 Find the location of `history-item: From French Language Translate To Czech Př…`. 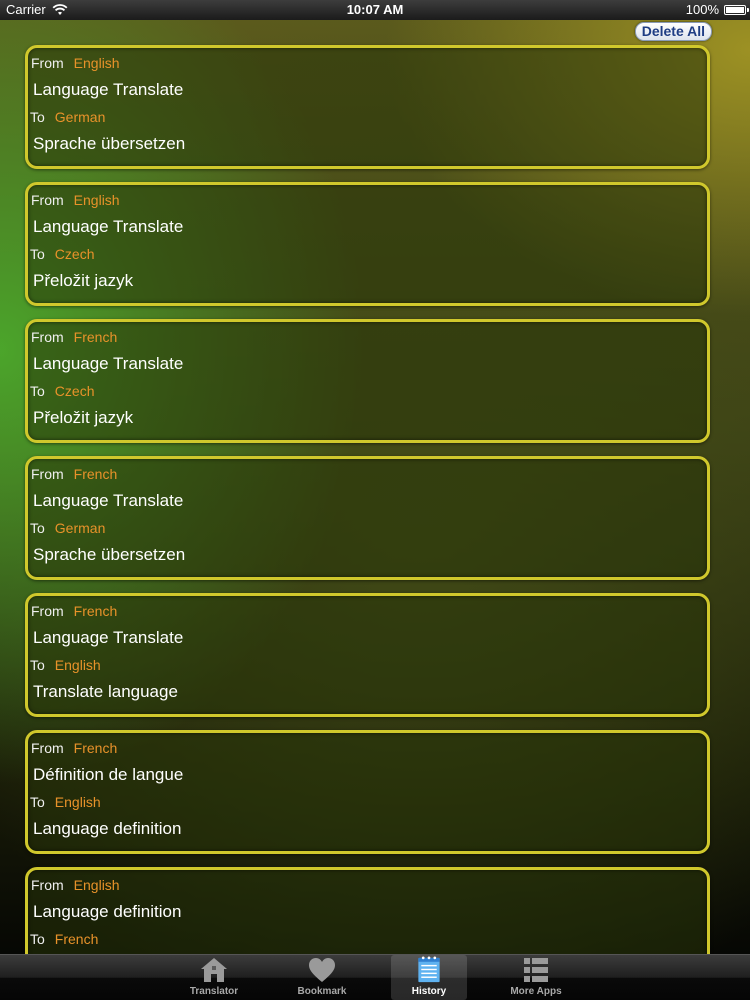

history-item: From French Language Translate To Czech Př… is located at coordinates (367, 381).